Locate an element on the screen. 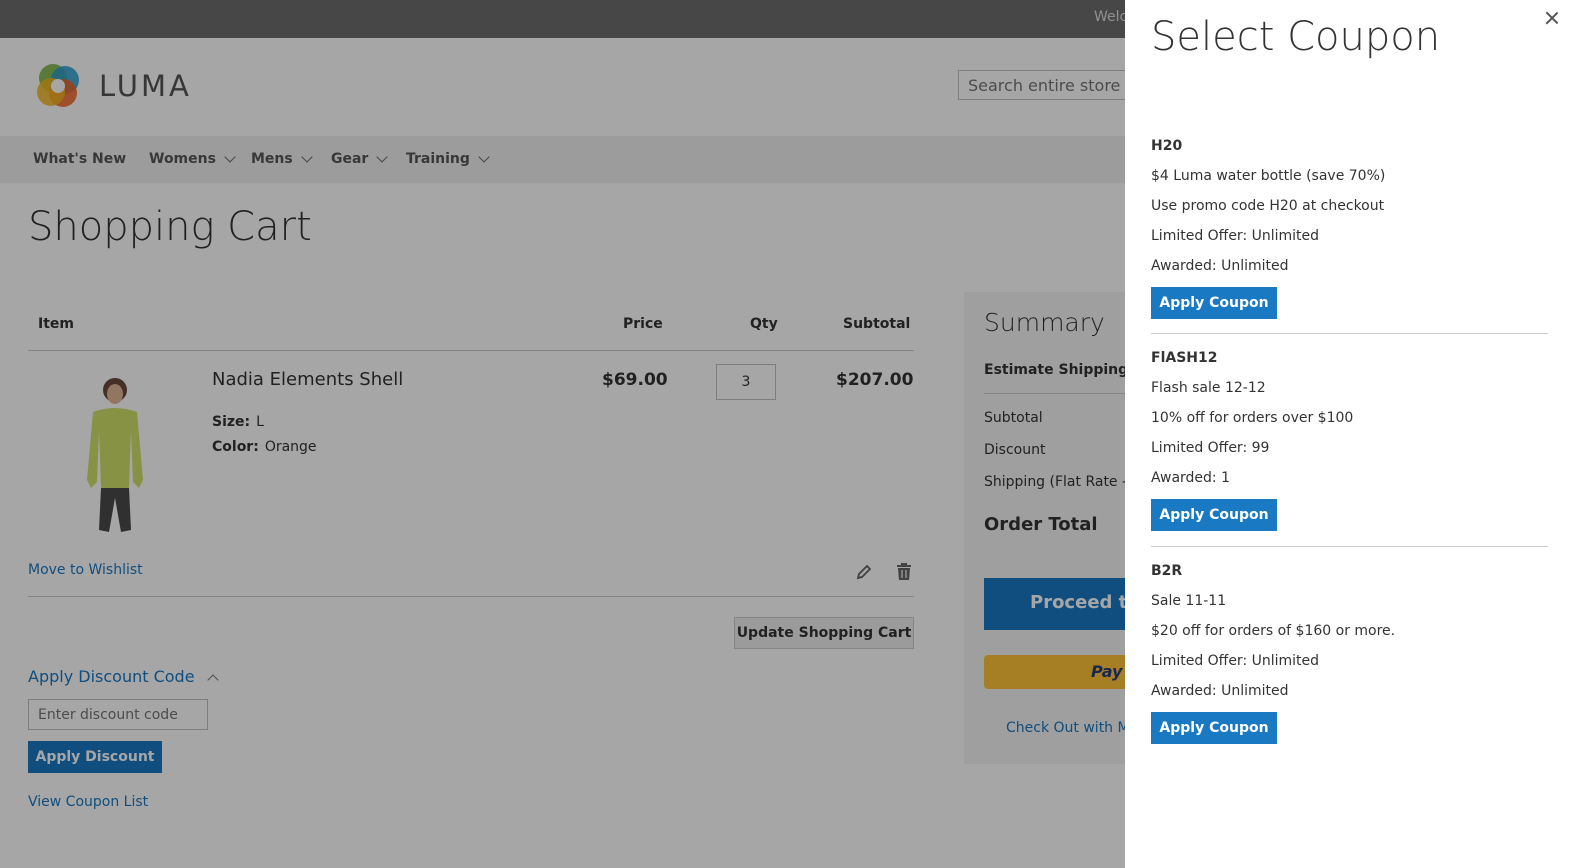  coupon-detail: Awarded: 1 is located at coordinates (1191, 478).